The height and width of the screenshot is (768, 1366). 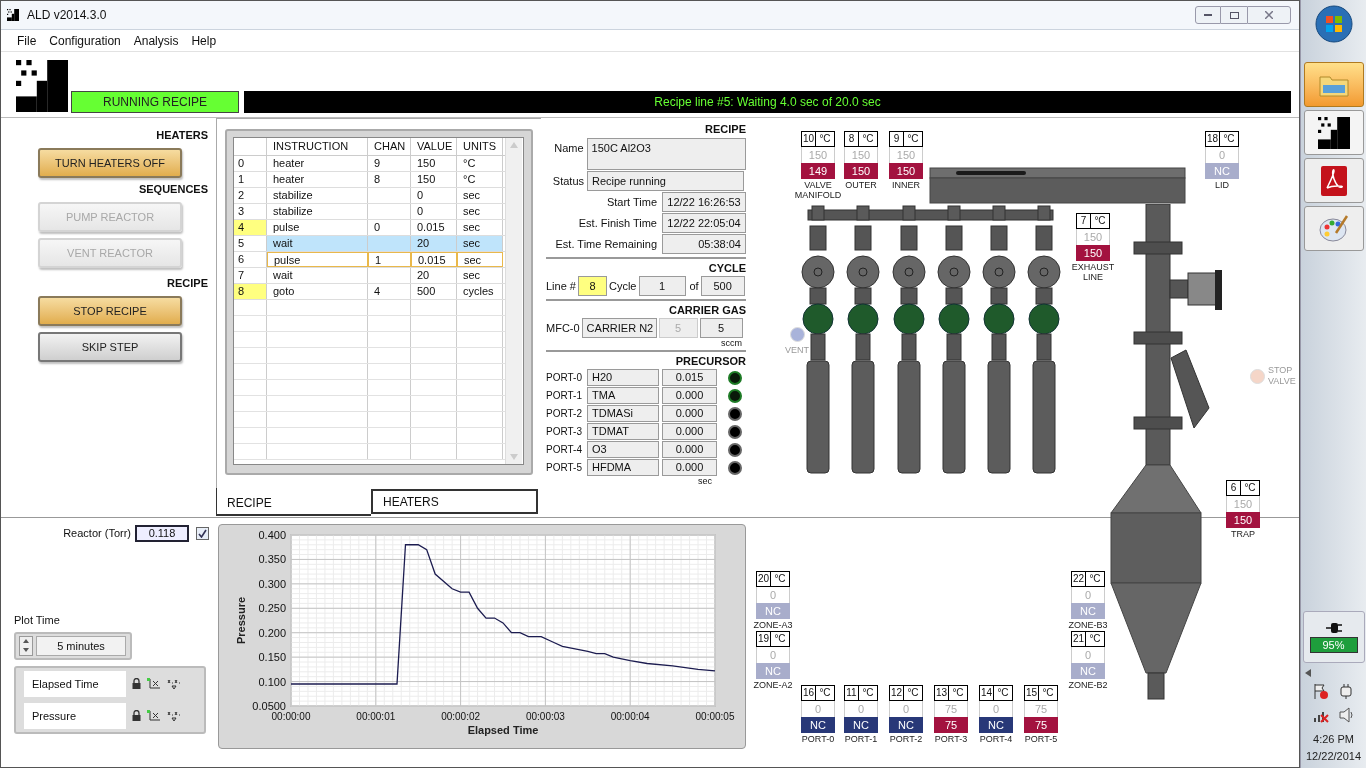 What do you see at coordinates (75, 683) in the screenshot?
I see `scale-name-field: Elapsed Time` at bounding box center [75, 683].